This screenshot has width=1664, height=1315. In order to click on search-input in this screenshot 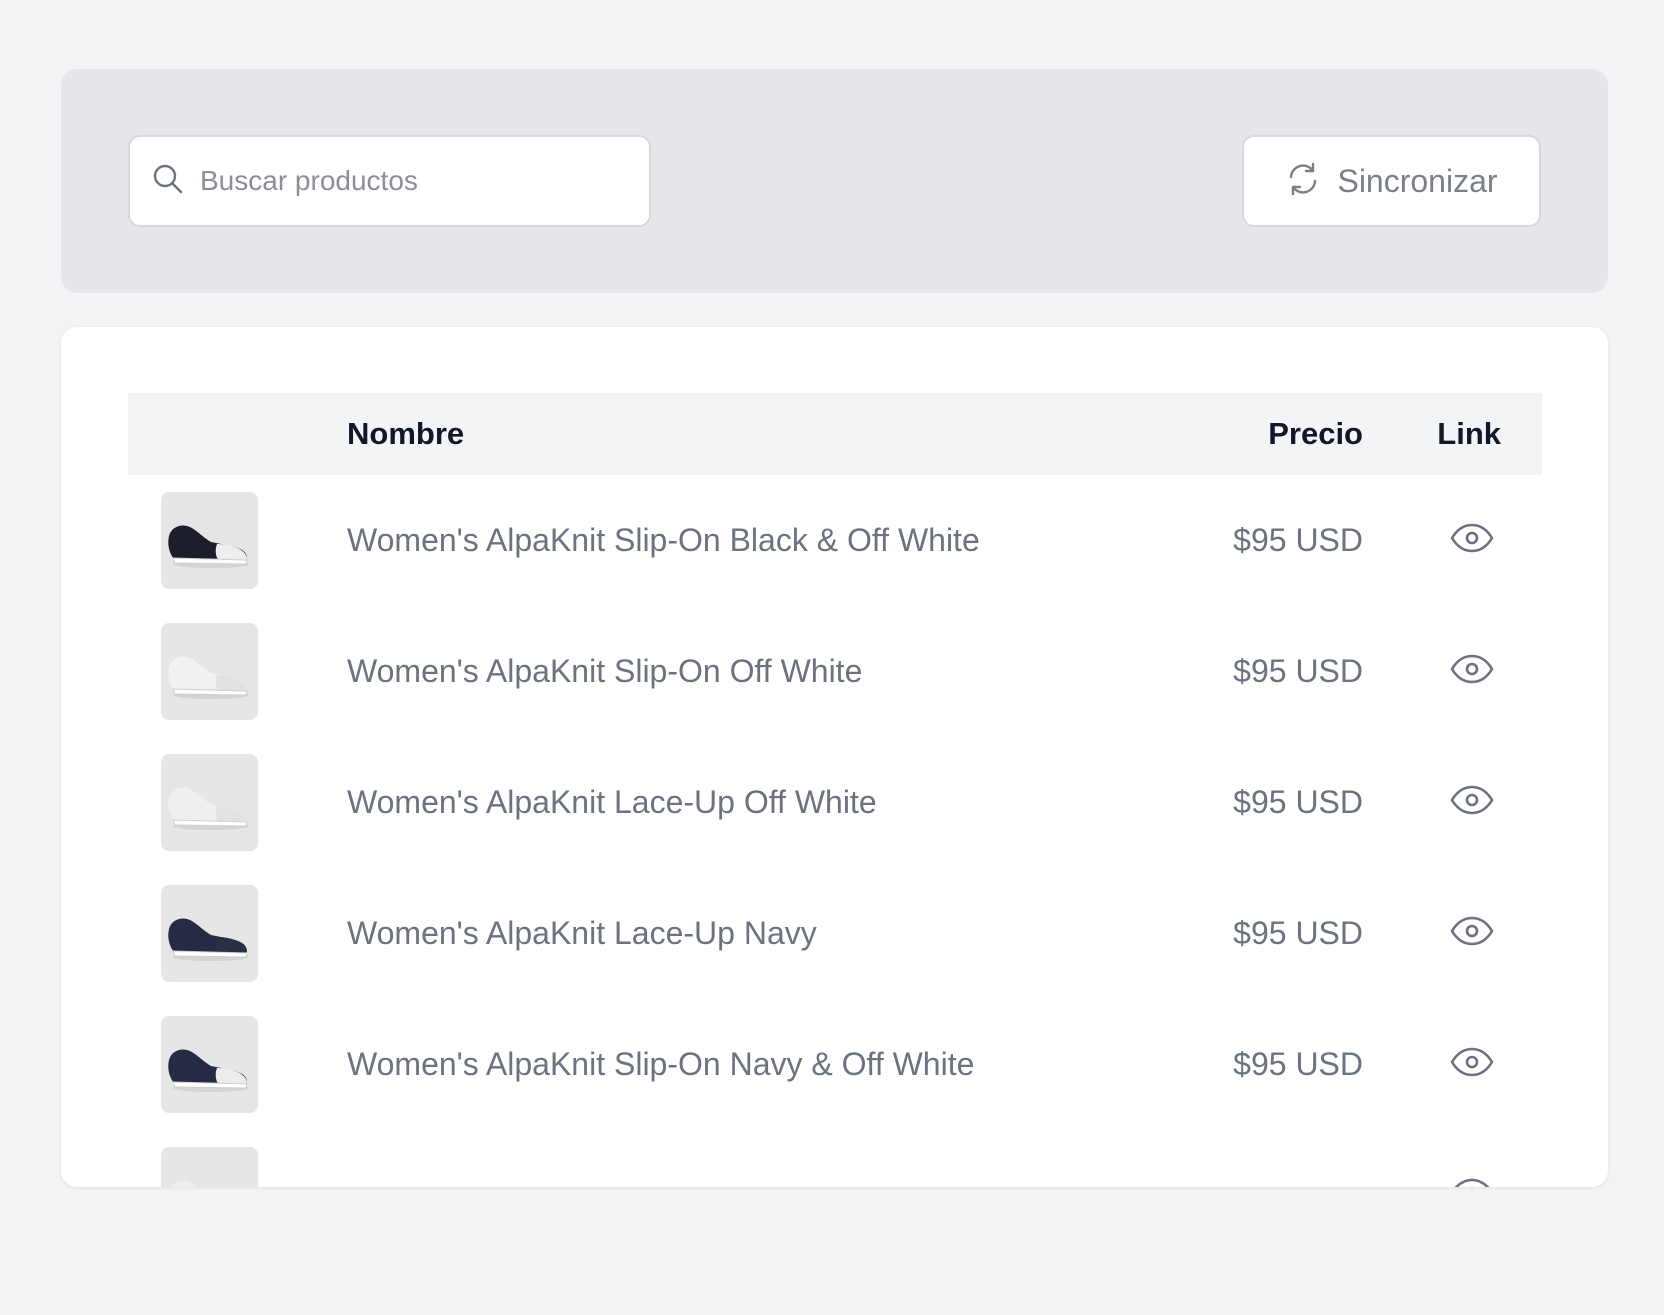, I will do `click(410, 181)`.